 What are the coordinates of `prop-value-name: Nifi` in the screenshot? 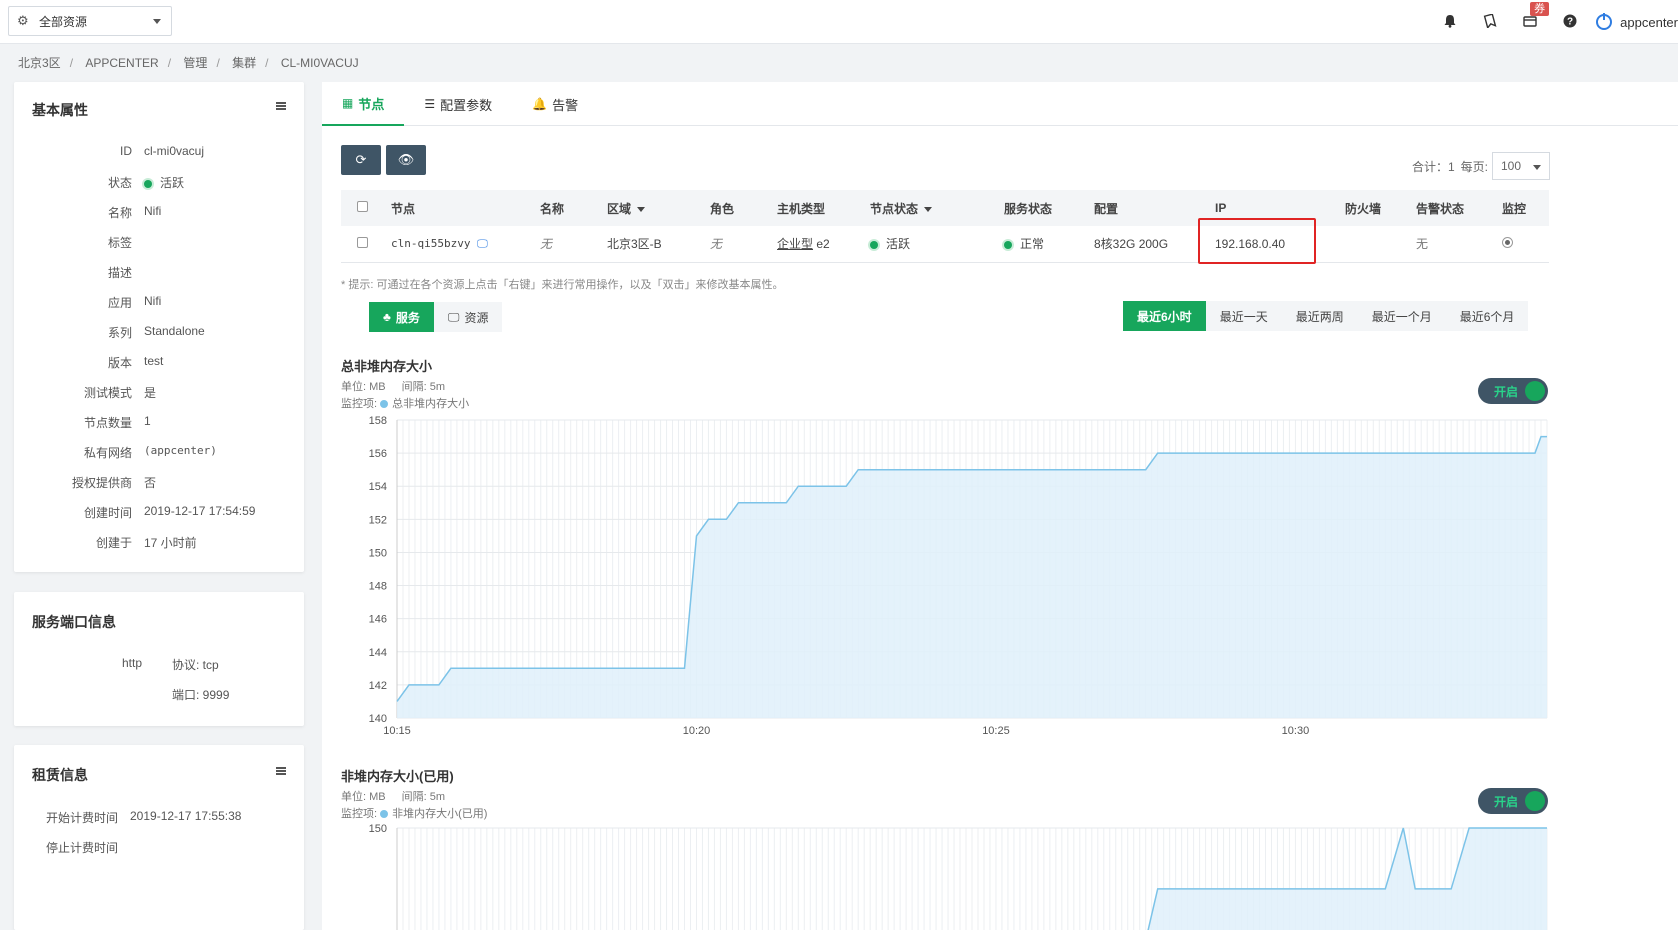 It's located at (153, 211).